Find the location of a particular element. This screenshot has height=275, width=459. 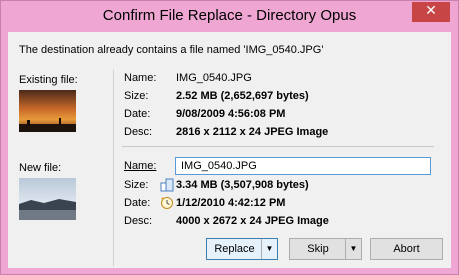

new-name-input is located at coordinates (303, 166).